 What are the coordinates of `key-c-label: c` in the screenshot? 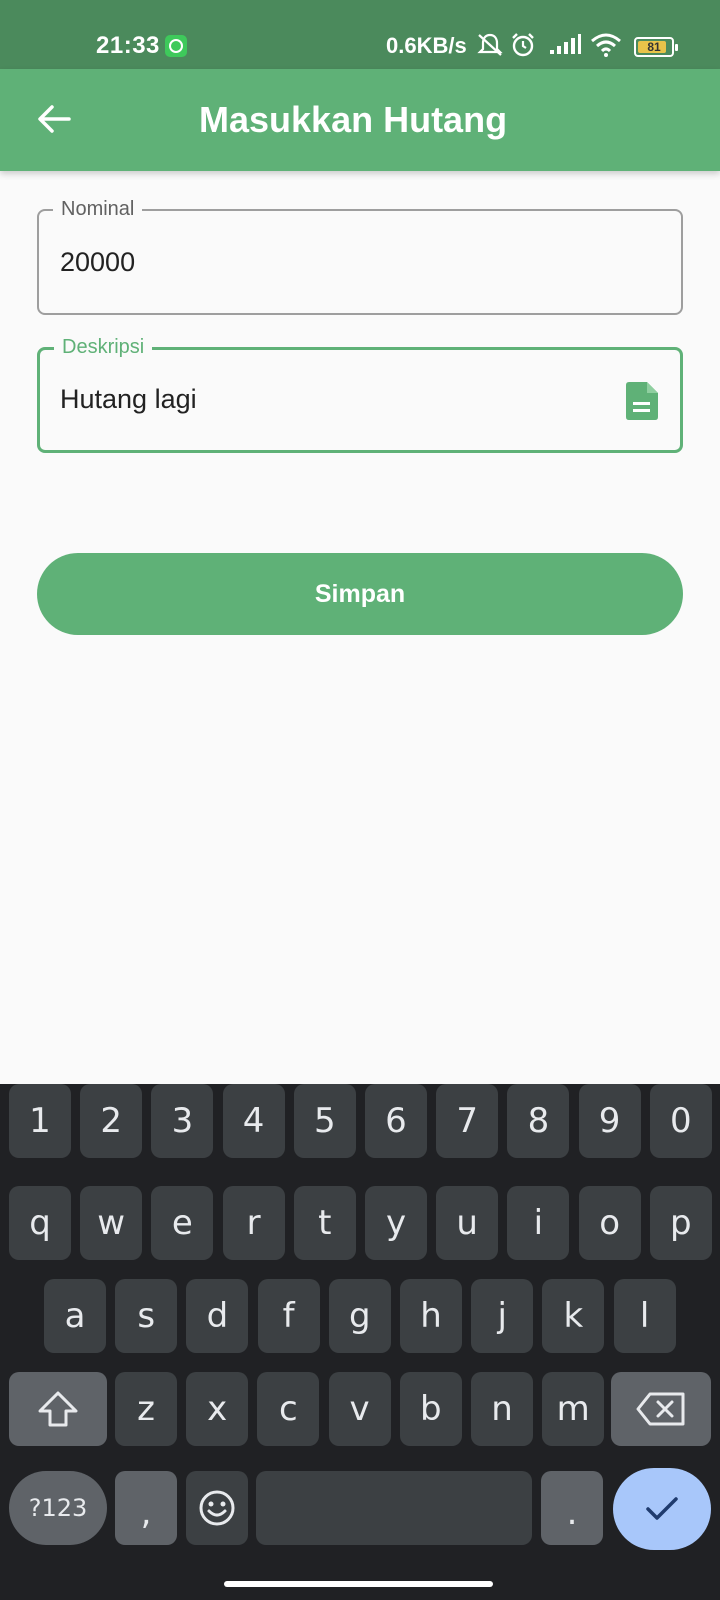 It's located at (288, 1409).